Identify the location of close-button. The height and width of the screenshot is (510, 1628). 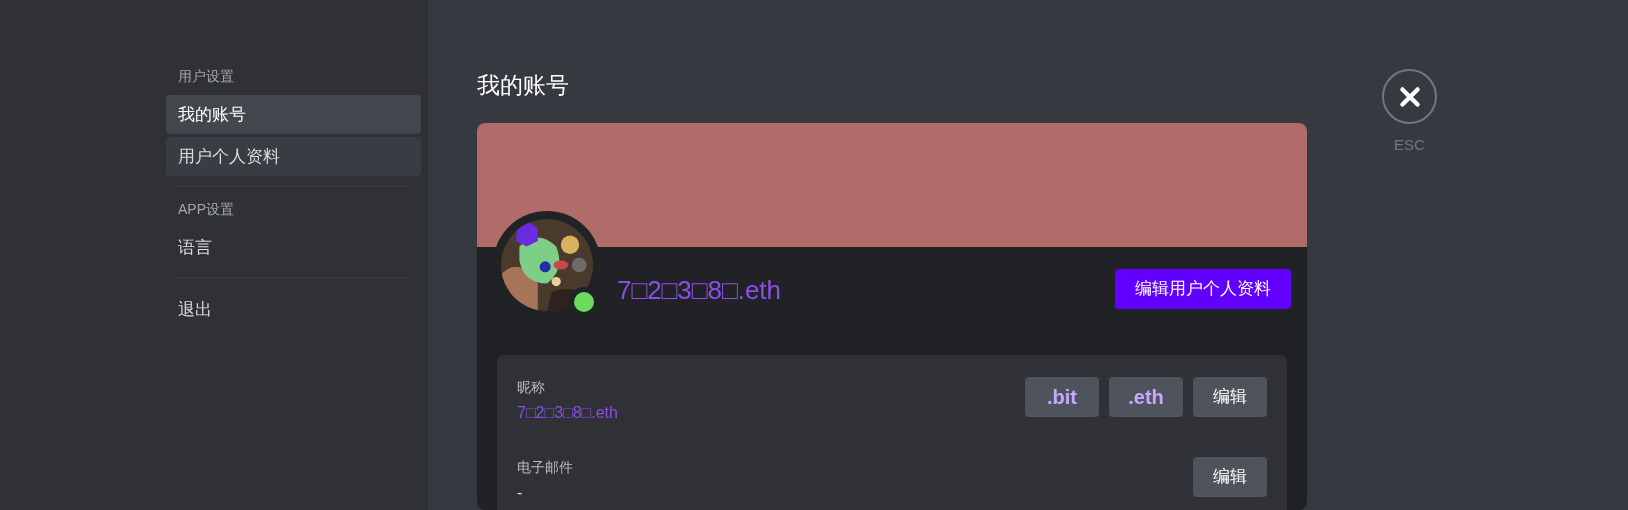
(1409, 96).